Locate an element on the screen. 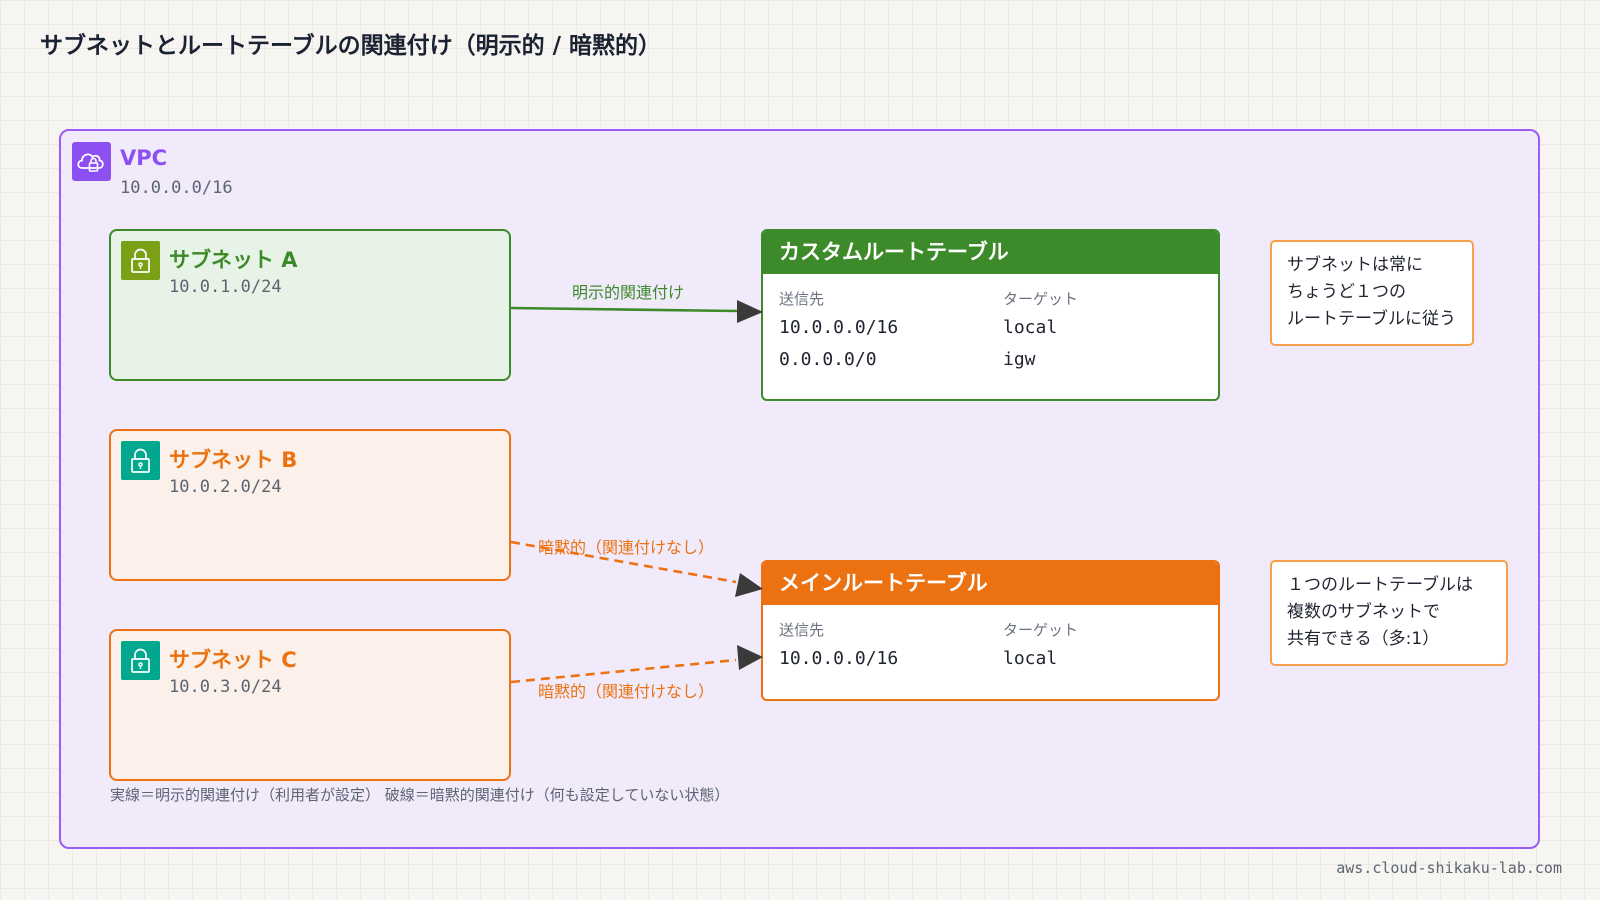 This screenshot has width=1600, height=900. explicit-association-label: 明示的関連付け is located at coordinates (628, 292).